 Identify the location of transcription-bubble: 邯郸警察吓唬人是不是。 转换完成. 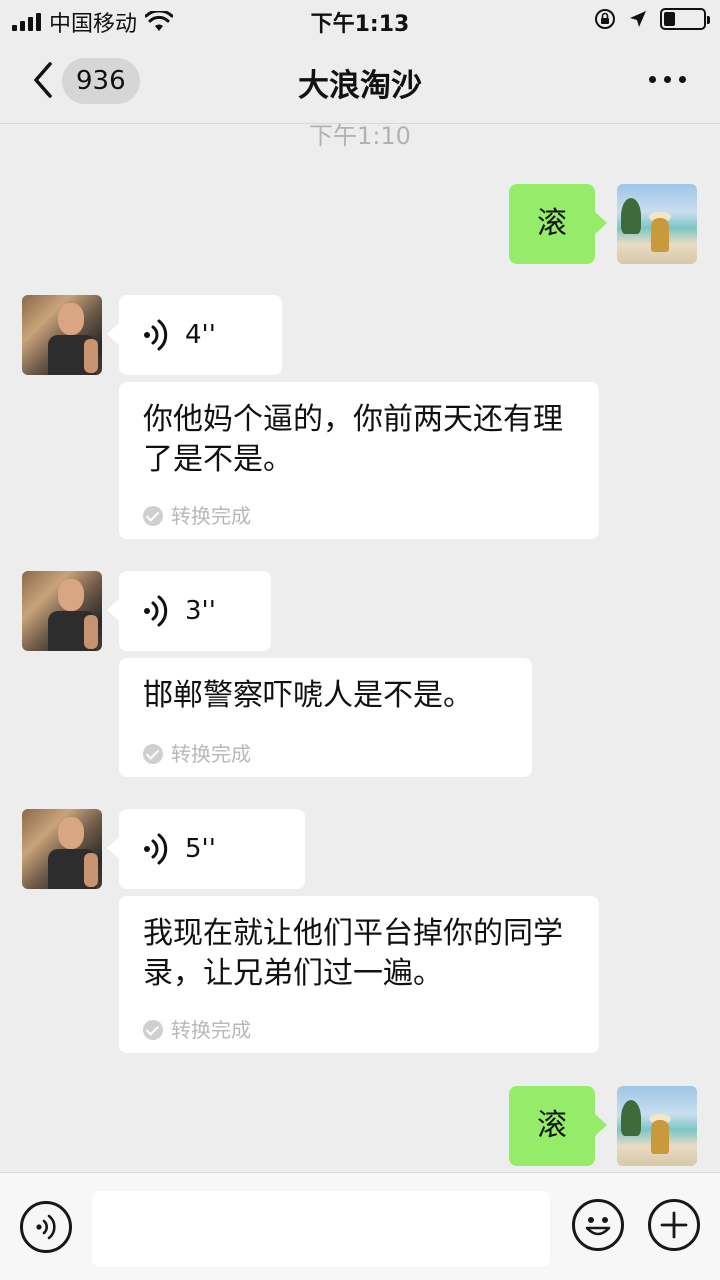
(325, 717).